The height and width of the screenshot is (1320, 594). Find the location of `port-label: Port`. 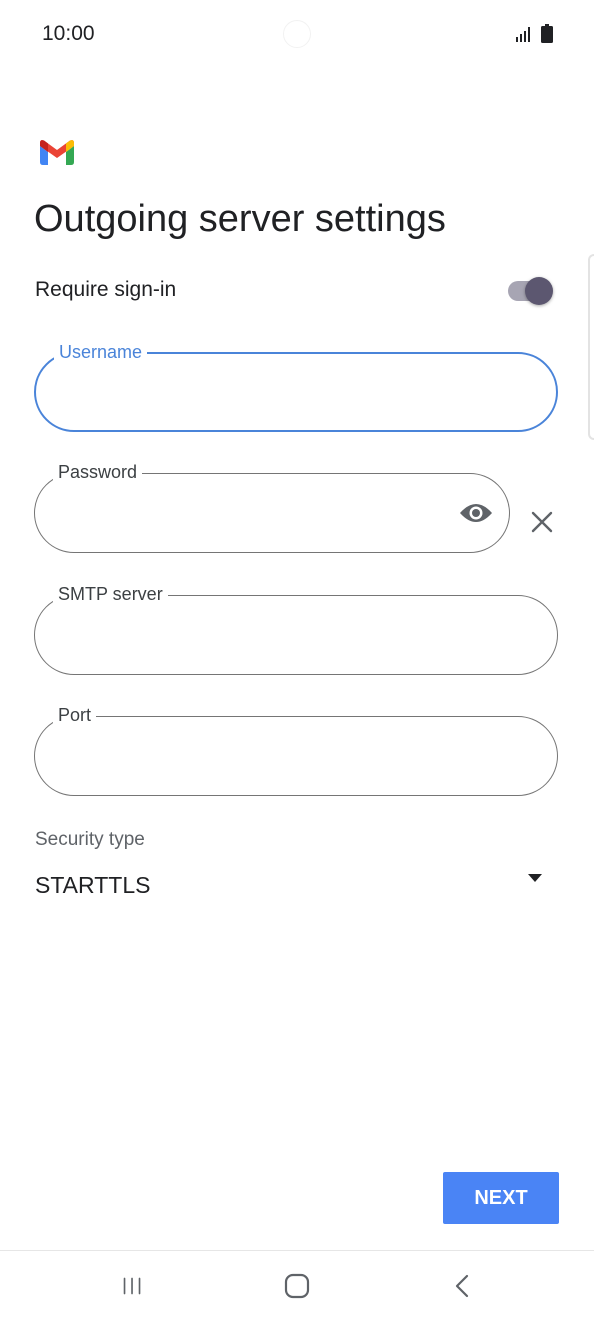

port-label: Port is located at coordinates (75, 715).